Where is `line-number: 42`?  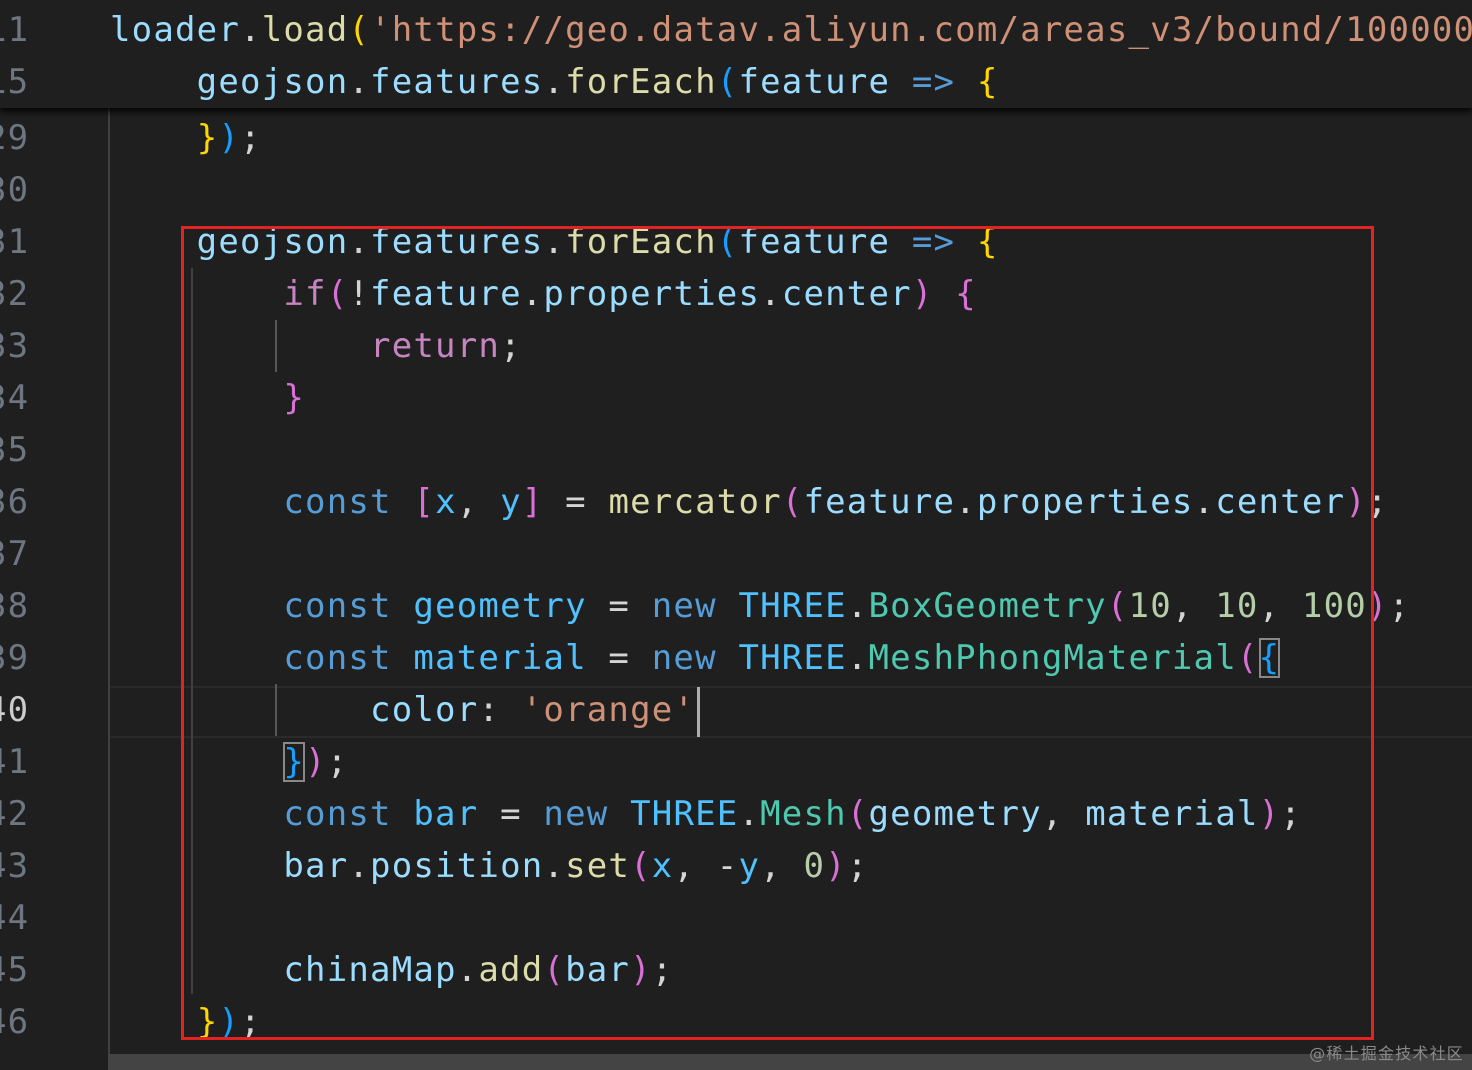 line-number: 42 is located at coordinates (15, 814).